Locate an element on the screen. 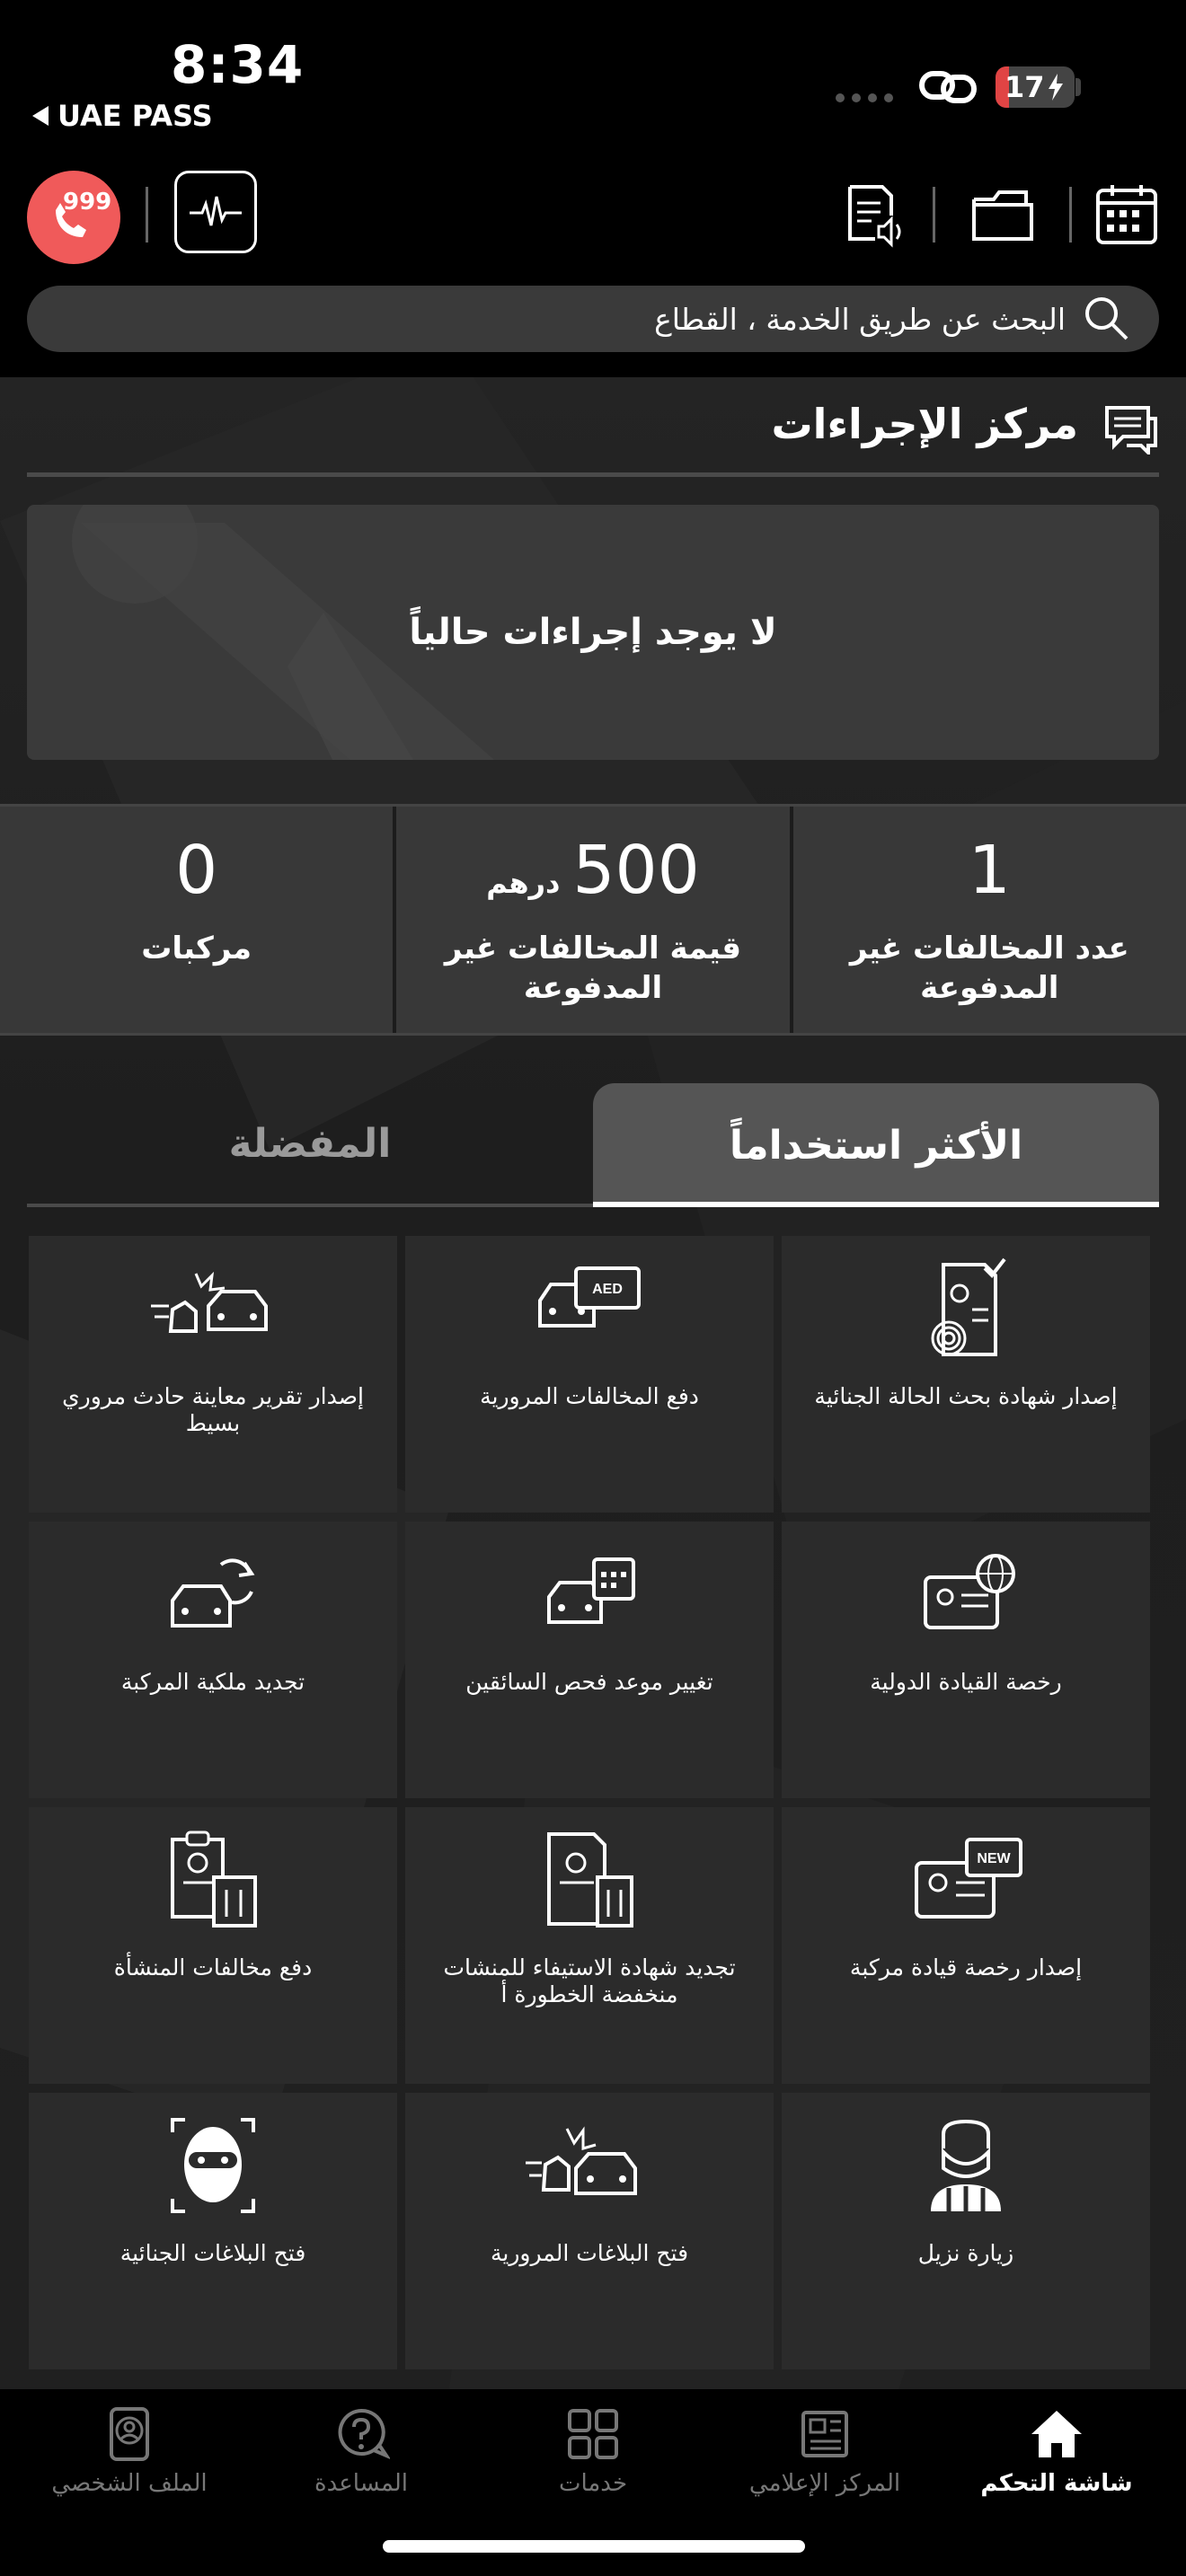 The image size is (1186, 2576). service-label: إصدار رخصة قيادة مركبة is located at coordinates (966, 1967).